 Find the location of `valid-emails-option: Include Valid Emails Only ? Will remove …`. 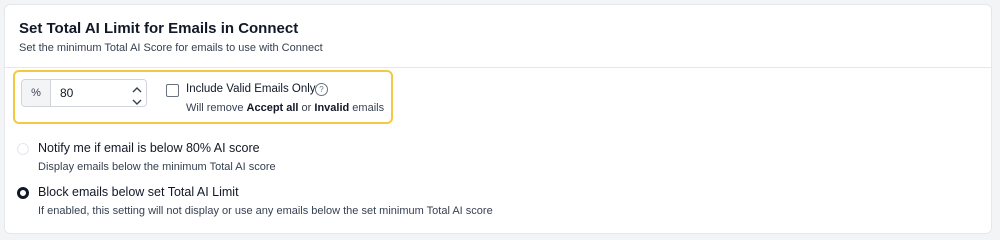

valid-emails-option: Include Valid Emails Only ? Will remove … is located at coordinates (278, 103).